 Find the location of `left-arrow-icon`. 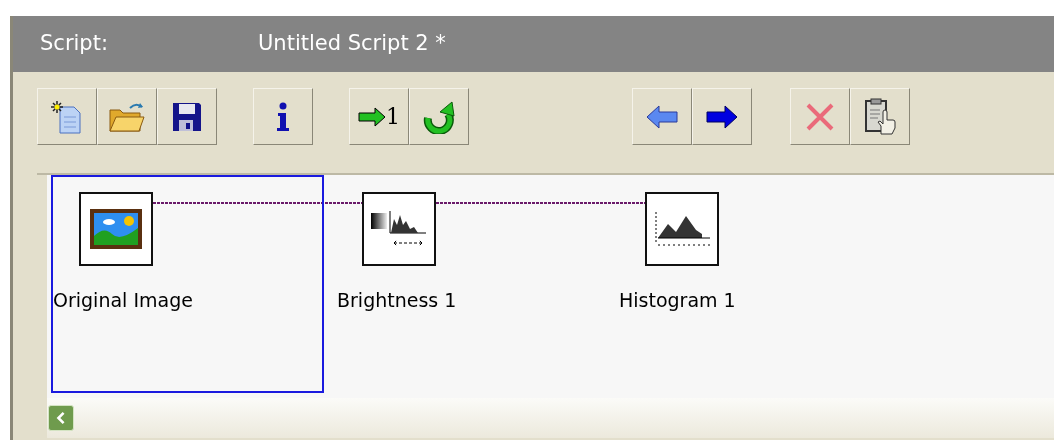

left-arrow-icon is located at coordinates (662, 116).